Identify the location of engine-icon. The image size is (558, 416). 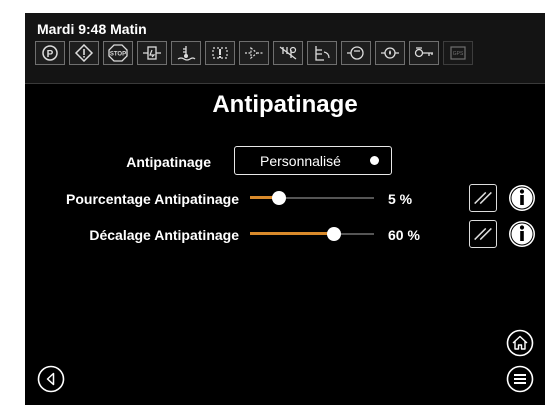
(356, 53).